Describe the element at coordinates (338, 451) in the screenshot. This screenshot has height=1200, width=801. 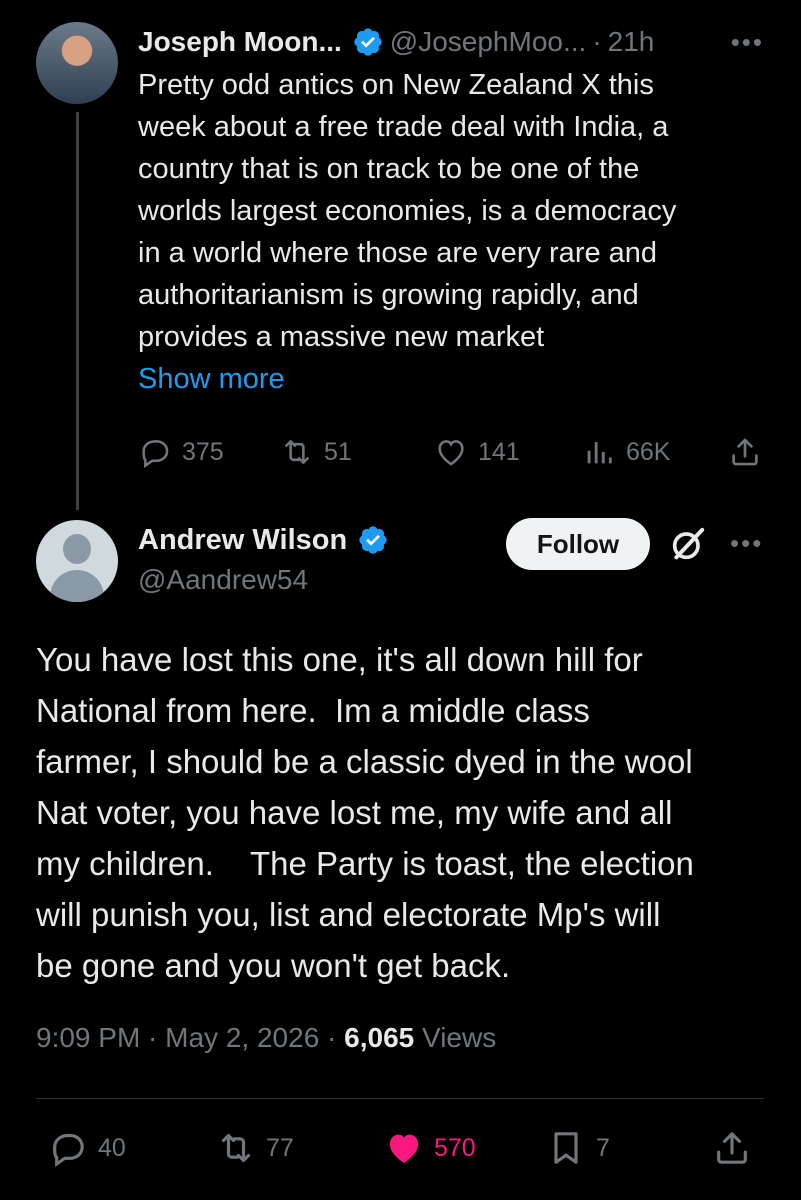
I see `repost-count: 51` at that location.